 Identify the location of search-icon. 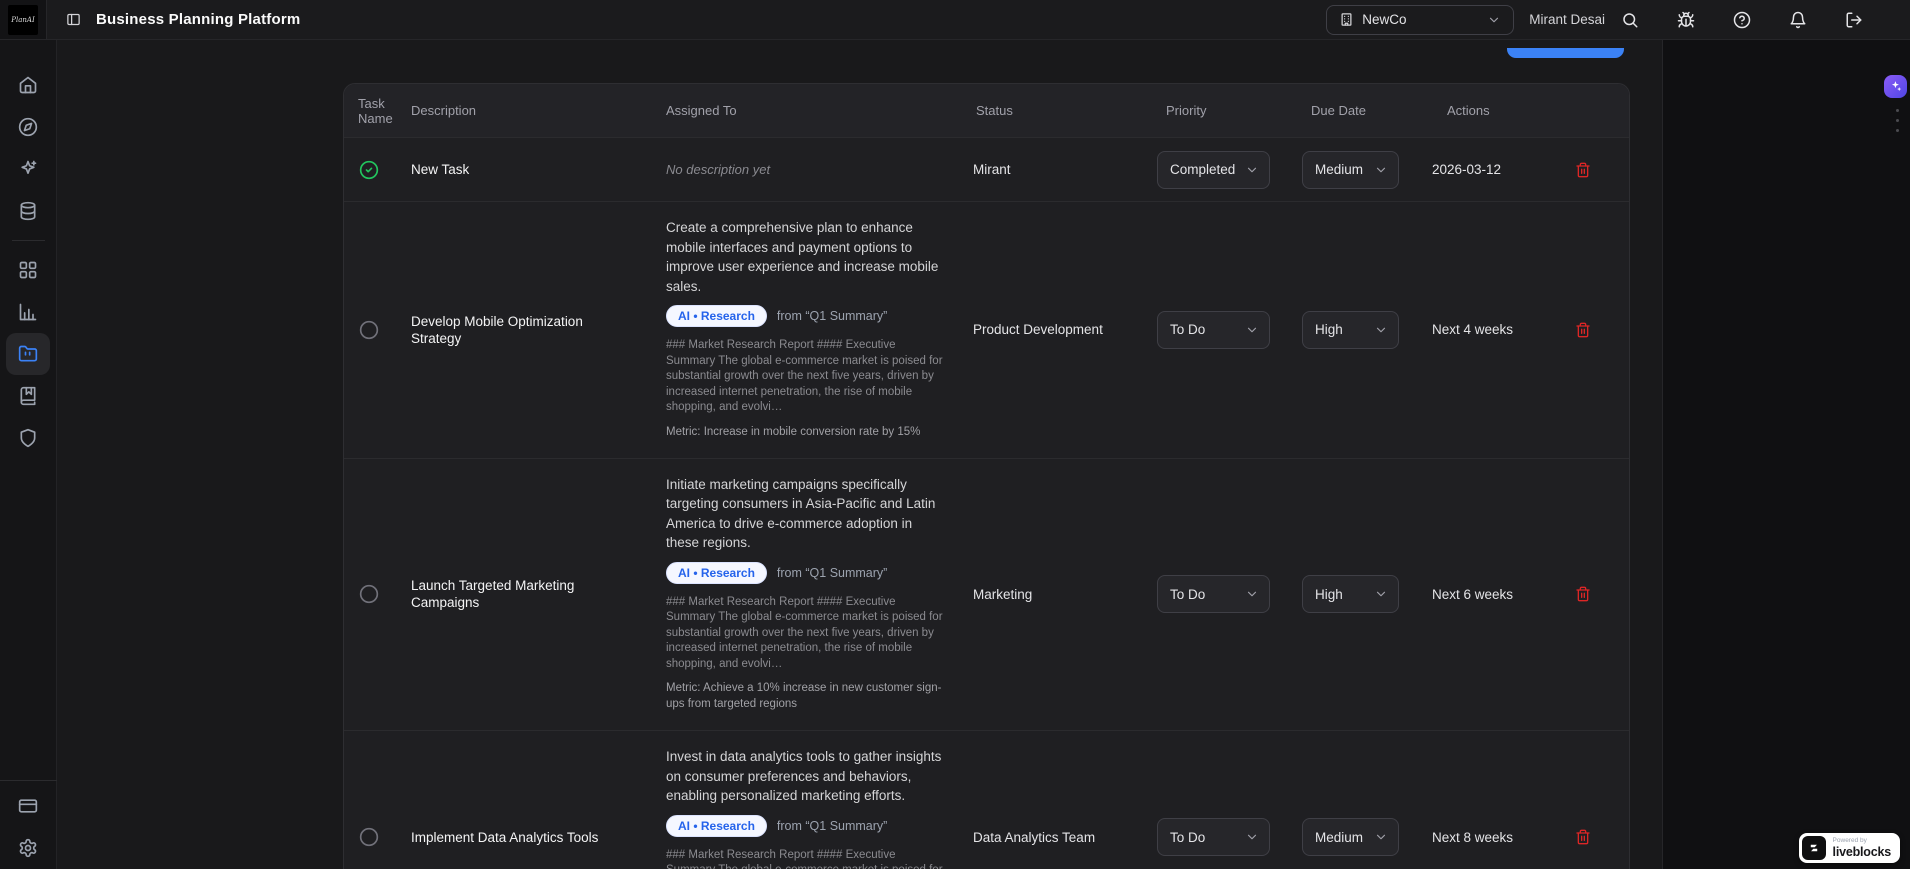
(1630, 20).